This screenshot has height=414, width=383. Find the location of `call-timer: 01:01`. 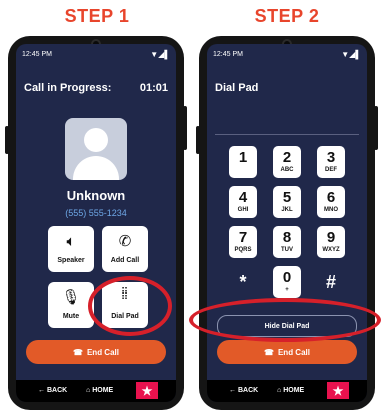

call-timer: 01:01 is located at coordinates (153, 88).